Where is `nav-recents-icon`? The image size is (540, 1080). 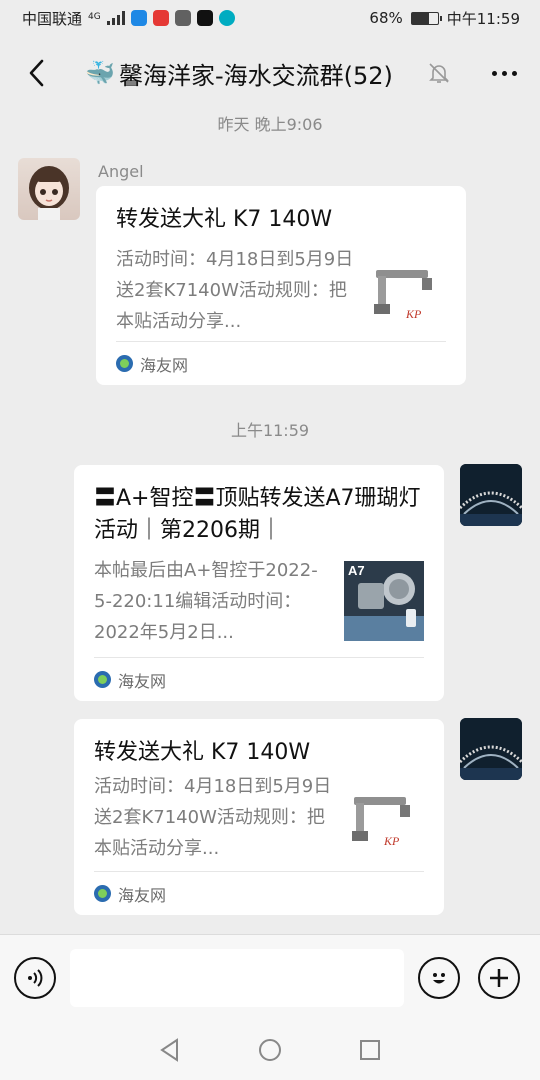 nav-recents-icon is located at coordinates (370, 1050).